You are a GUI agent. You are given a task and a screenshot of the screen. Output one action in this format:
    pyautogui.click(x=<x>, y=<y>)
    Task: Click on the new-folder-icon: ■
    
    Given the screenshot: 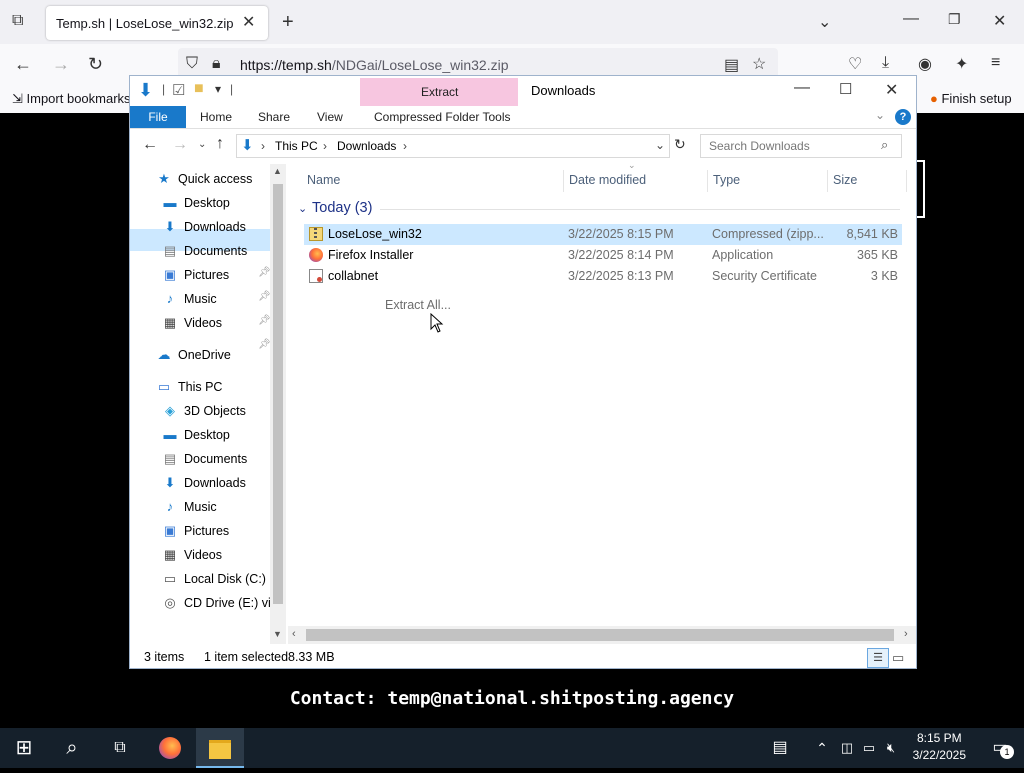 What is the action you would take?
    pyautogui.click(x=199, y=89)
    